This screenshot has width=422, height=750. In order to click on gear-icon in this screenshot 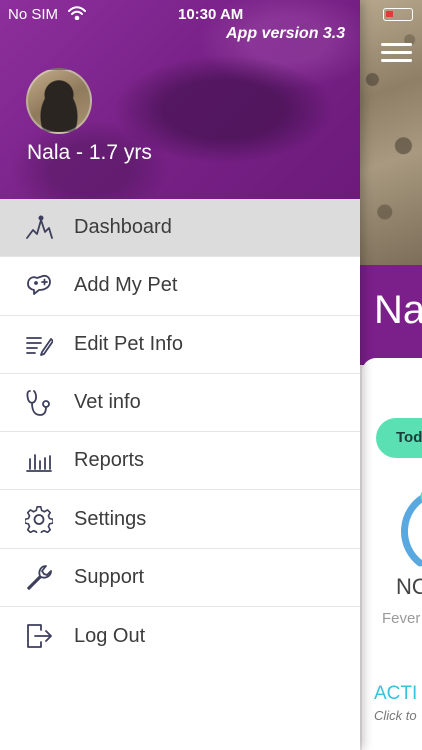, I will do `click(39, 519)`.